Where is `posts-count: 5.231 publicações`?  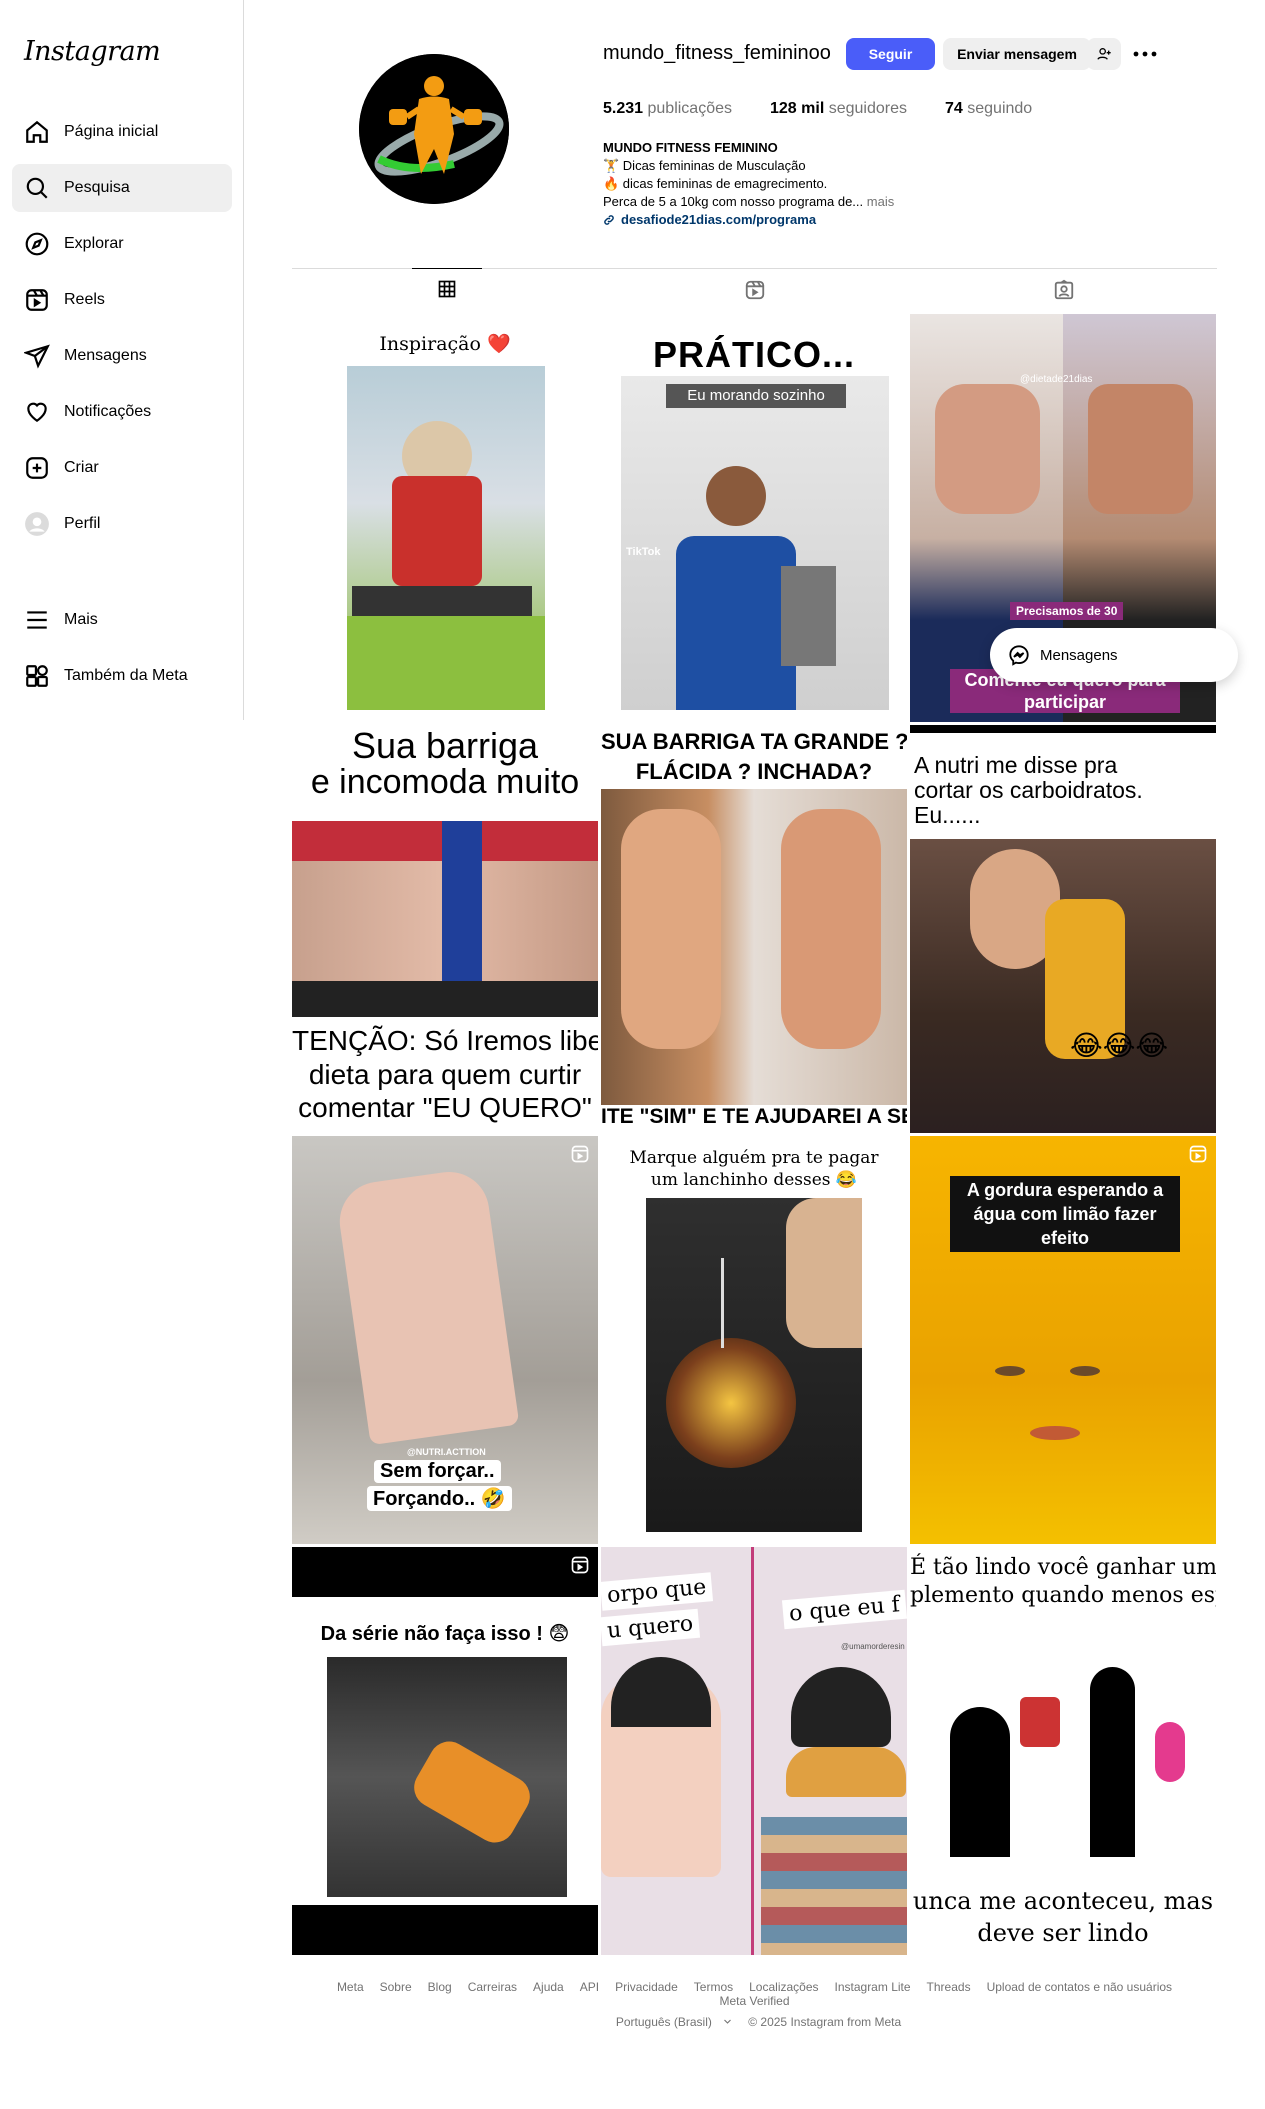
posts-count: 5.231 publicações is located at coordinates (667, 108).